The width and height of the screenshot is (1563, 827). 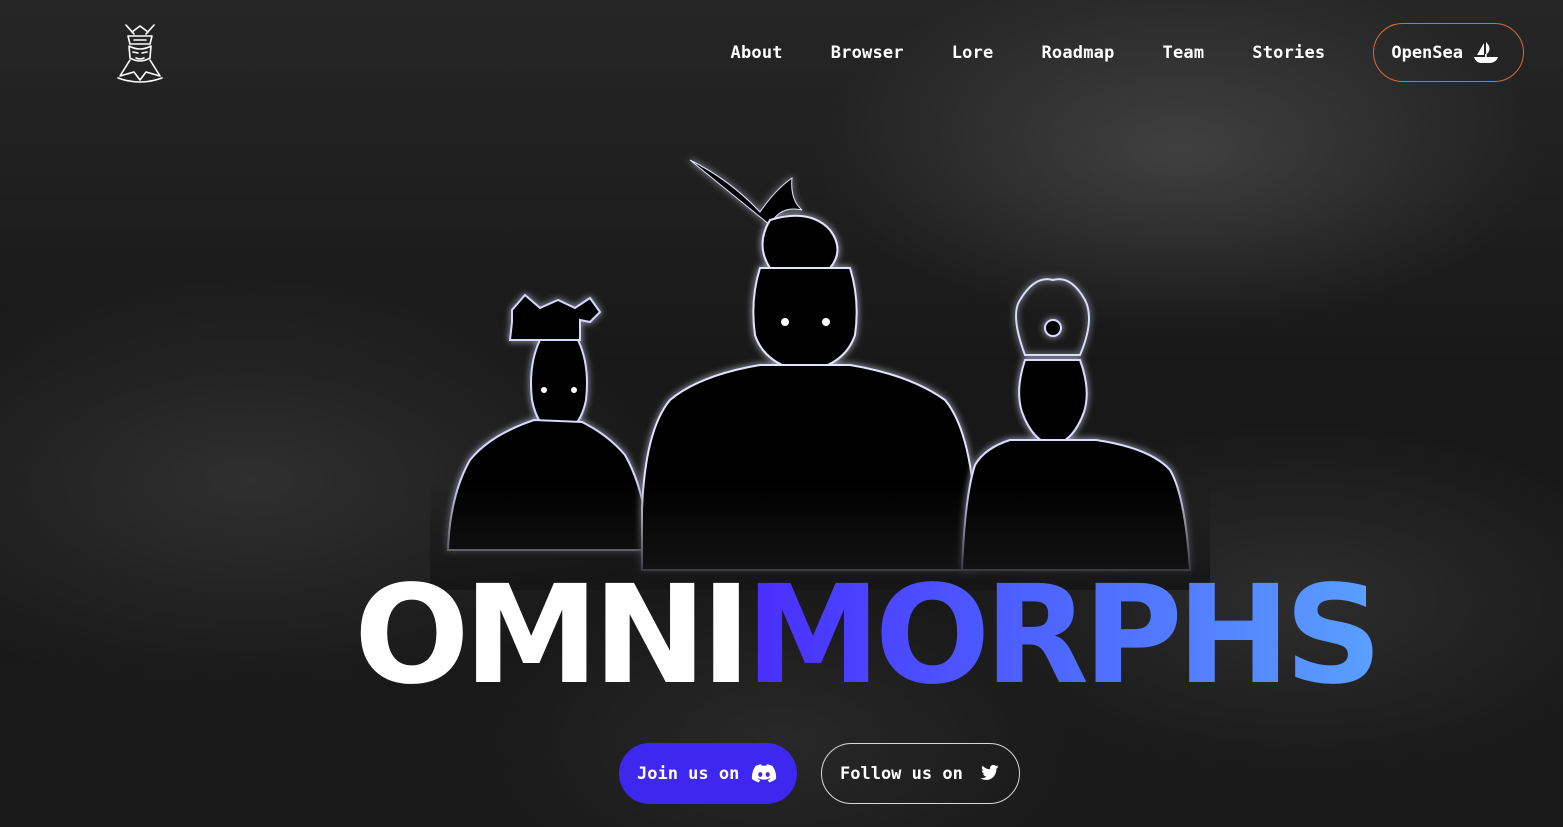 I want to click on nav-team: Team, so click(x=1184, y=53).